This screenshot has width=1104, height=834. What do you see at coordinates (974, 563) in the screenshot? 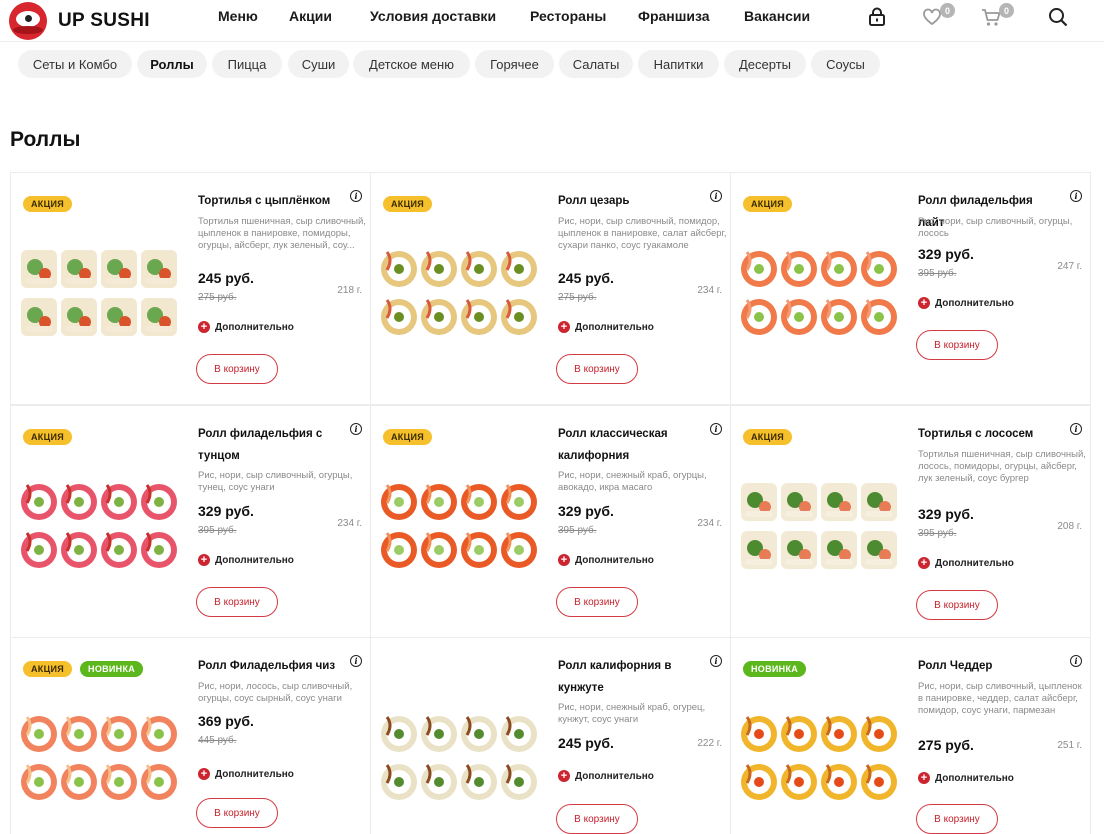
I see `extra-label: Дополнительно` at bounding box center [974, 563].